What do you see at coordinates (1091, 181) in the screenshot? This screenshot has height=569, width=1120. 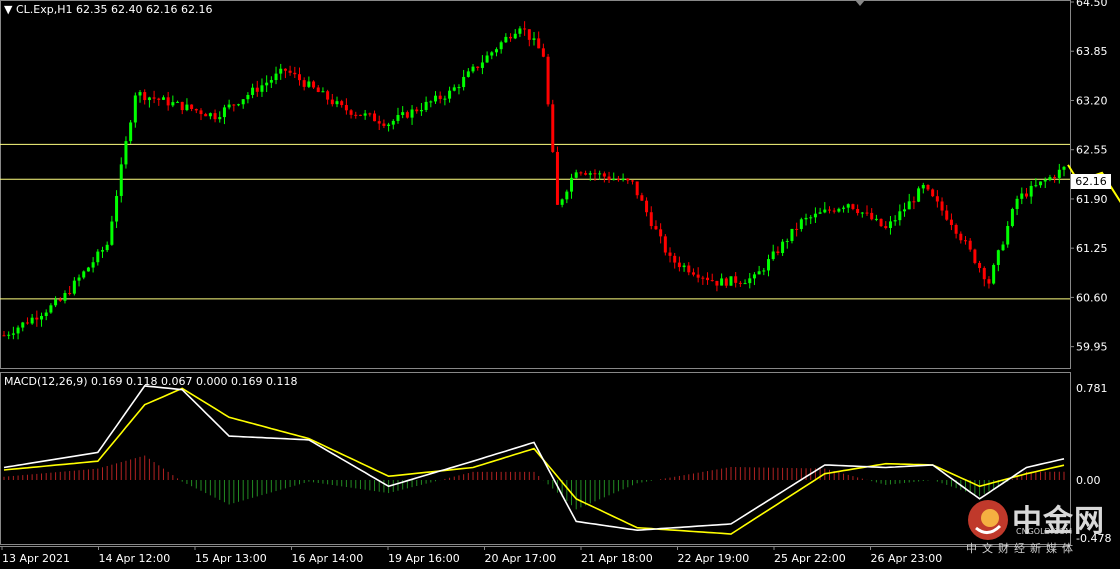 I see `current-price-box: 62.16` at bounding box center [1091, 181].